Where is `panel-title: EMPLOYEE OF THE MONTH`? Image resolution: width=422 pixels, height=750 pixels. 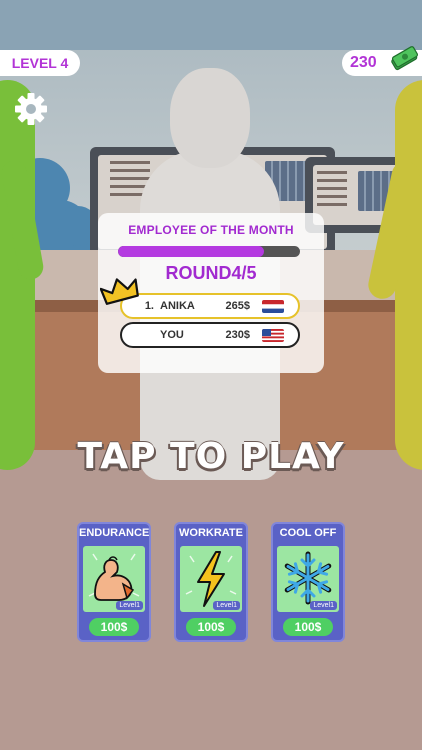 panel-title: EMPLOYEE OF THE MONTH is located at coordinates (211, 230).